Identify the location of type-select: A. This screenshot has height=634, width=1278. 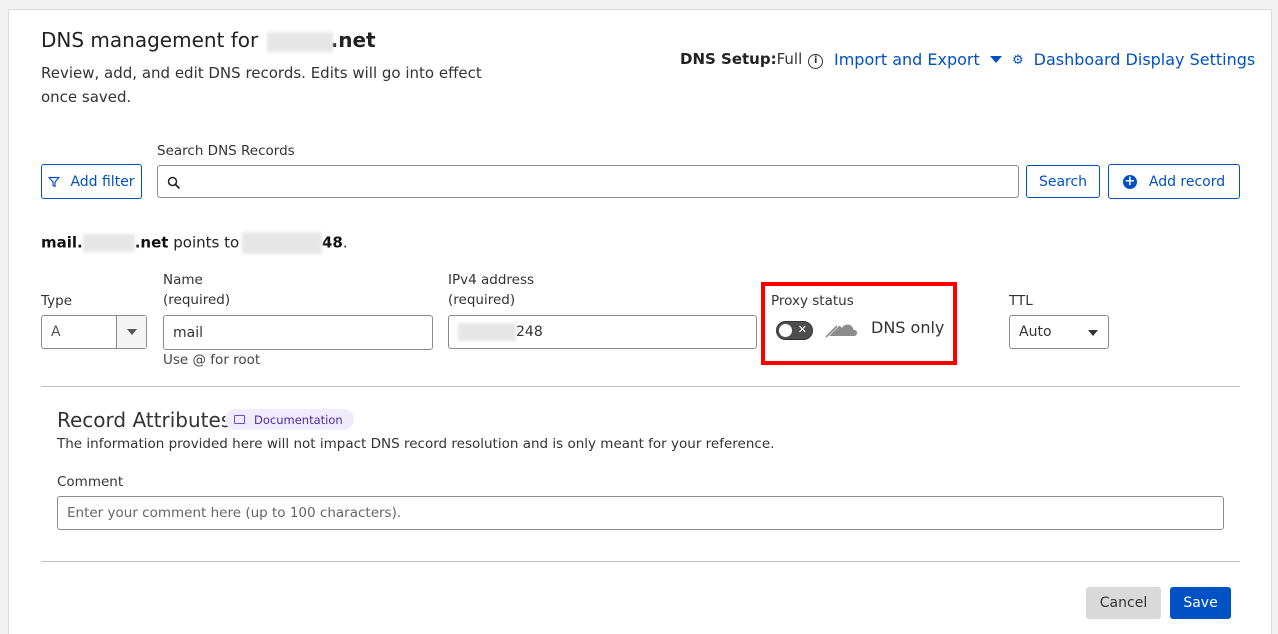
(94, 332).